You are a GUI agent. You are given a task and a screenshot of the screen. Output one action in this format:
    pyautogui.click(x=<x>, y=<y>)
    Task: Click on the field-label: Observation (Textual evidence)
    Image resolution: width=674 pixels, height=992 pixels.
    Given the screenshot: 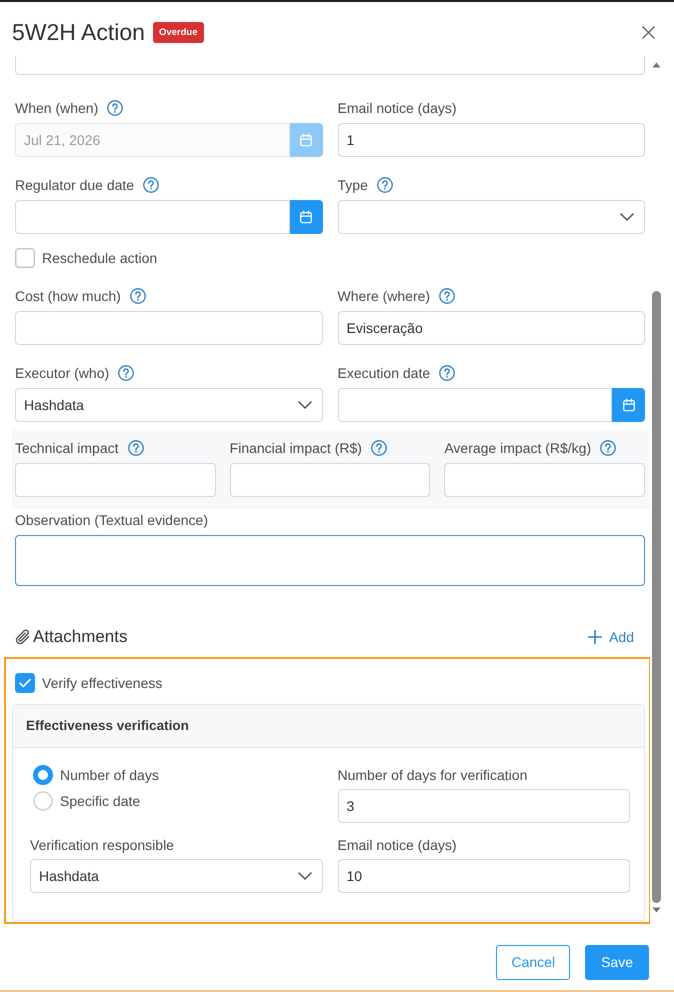 What is the action you would take?
    pyautogui.click(x=111, y=520)
    